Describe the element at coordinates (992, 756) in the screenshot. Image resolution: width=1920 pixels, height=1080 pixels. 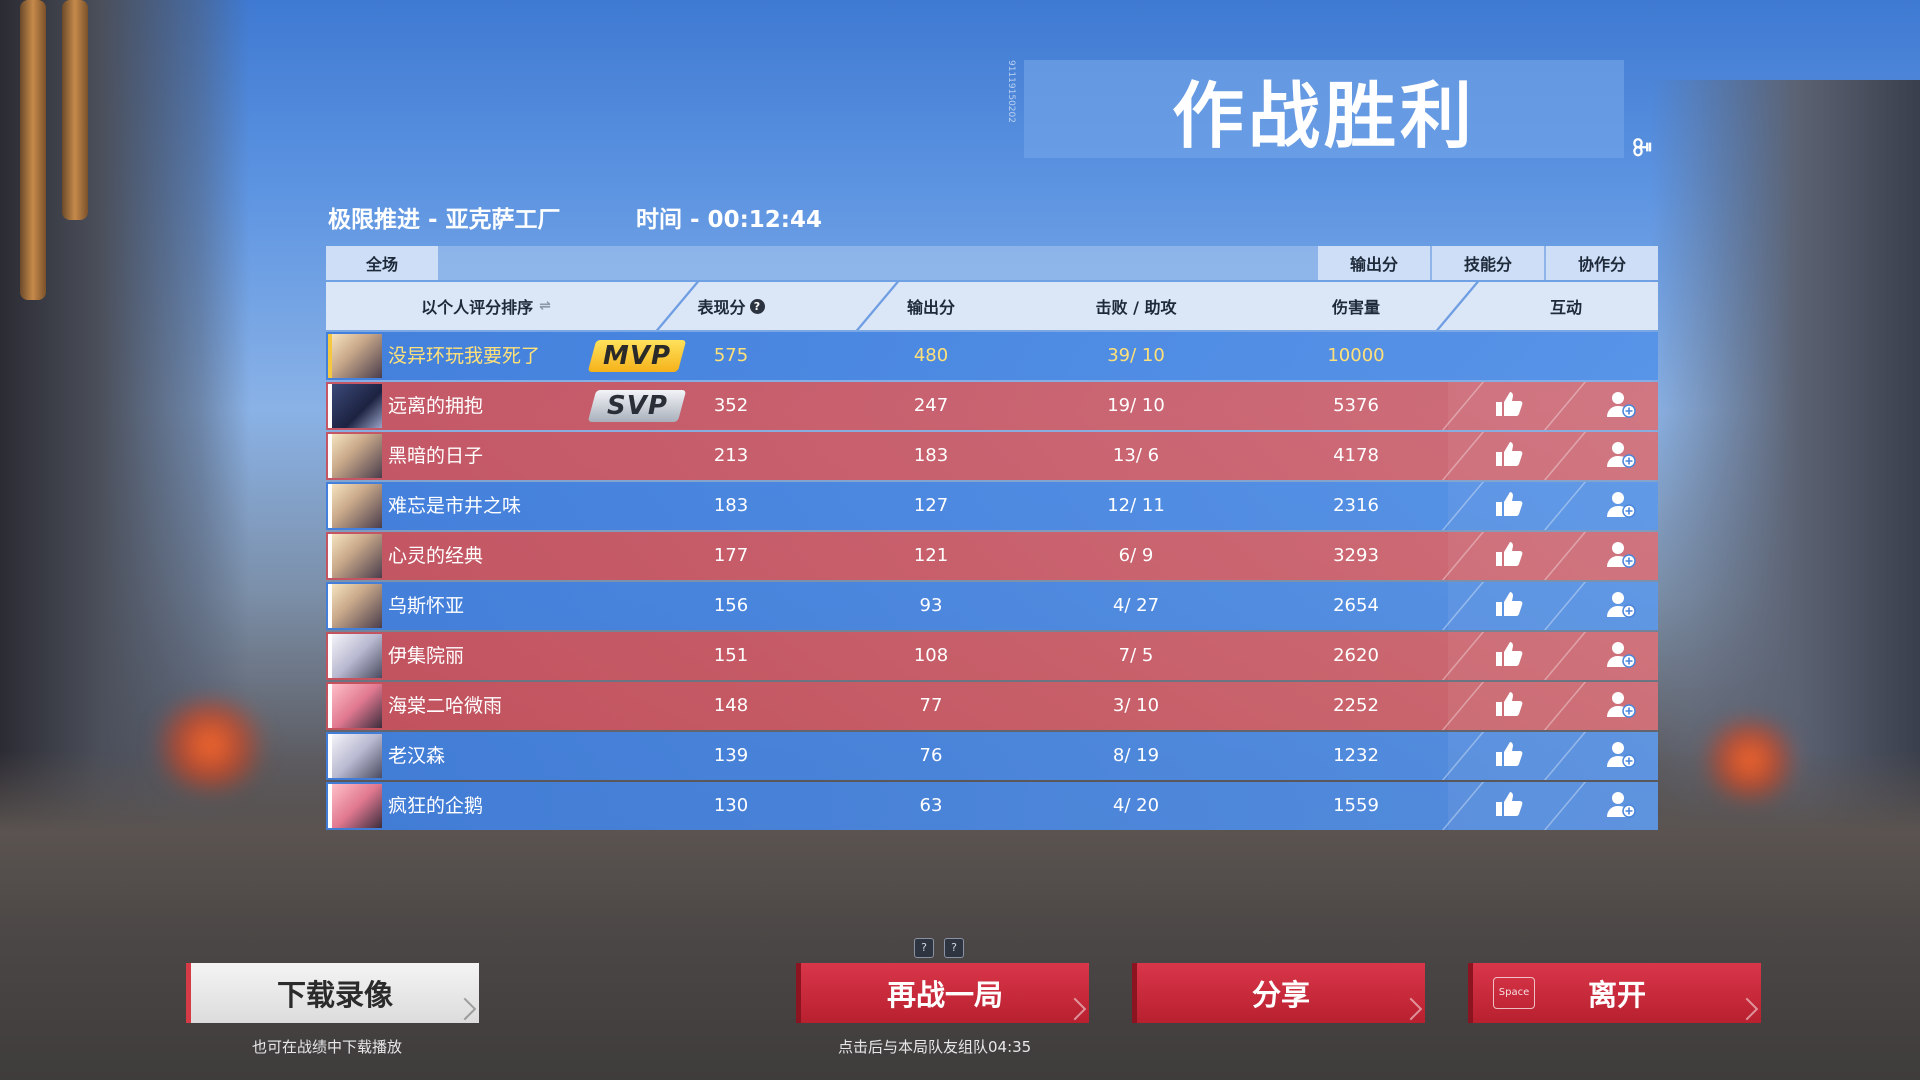
I see `player-row: 老汉森 139 76 8/ 19 1232` at that location.